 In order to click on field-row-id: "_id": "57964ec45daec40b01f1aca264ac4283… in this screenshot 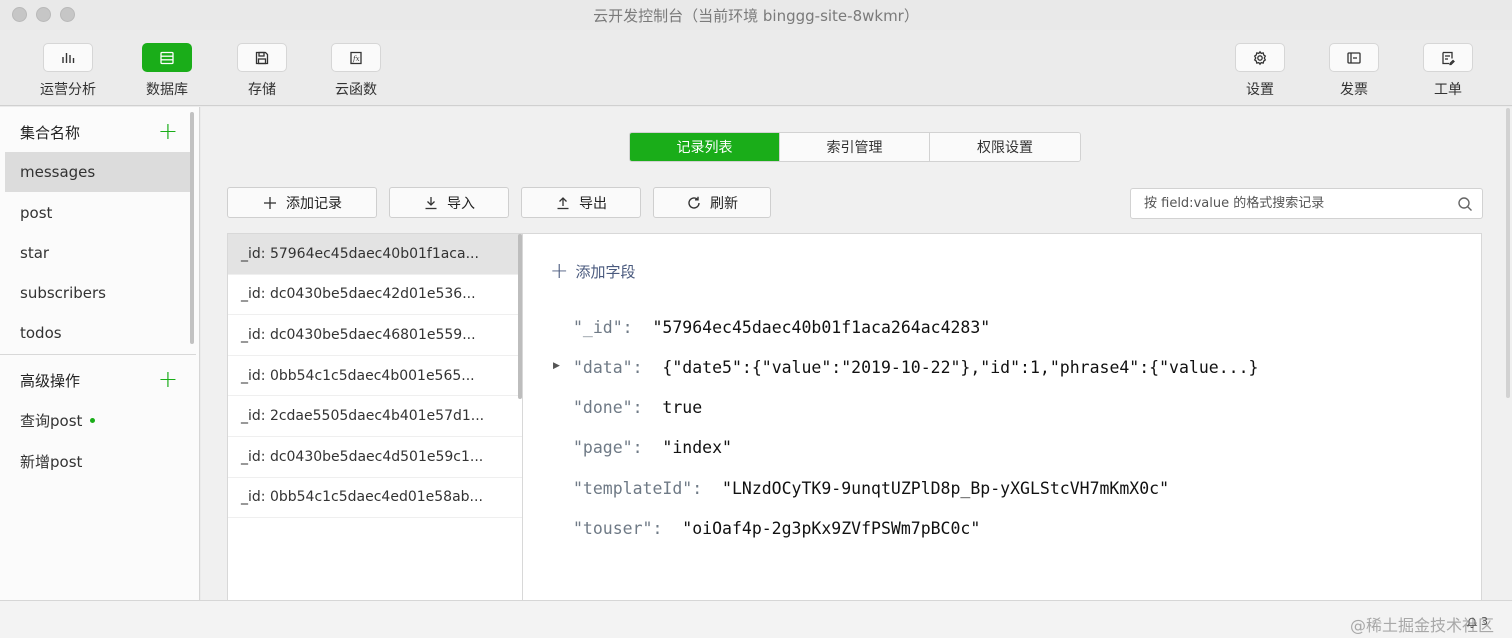, I will do `click(781, 327)`.